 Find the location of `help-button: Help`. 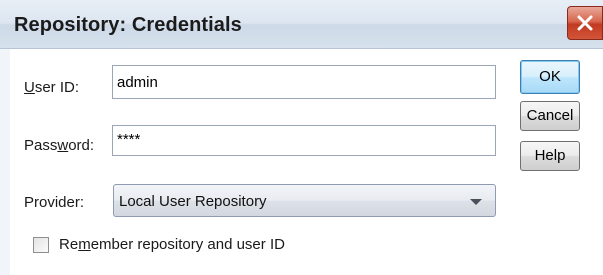

help-button: Help is located at coordinates (550, 156).